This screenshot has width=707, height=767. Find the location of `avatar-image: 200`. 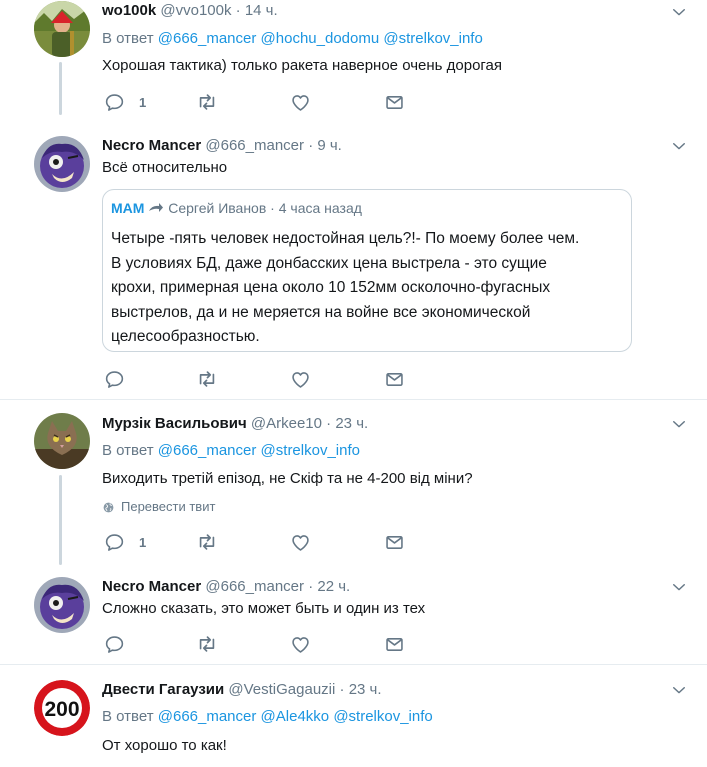

avatar-image: 200 is located at coordinates (62, 708).